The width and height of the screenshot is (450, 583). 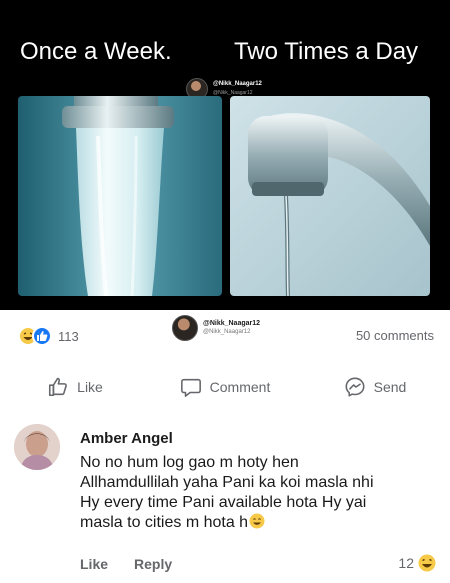 What do you see at coordinates (185, 328) in the screenshot?
I see `watermark-avatar` at bounding box center [185, 328].